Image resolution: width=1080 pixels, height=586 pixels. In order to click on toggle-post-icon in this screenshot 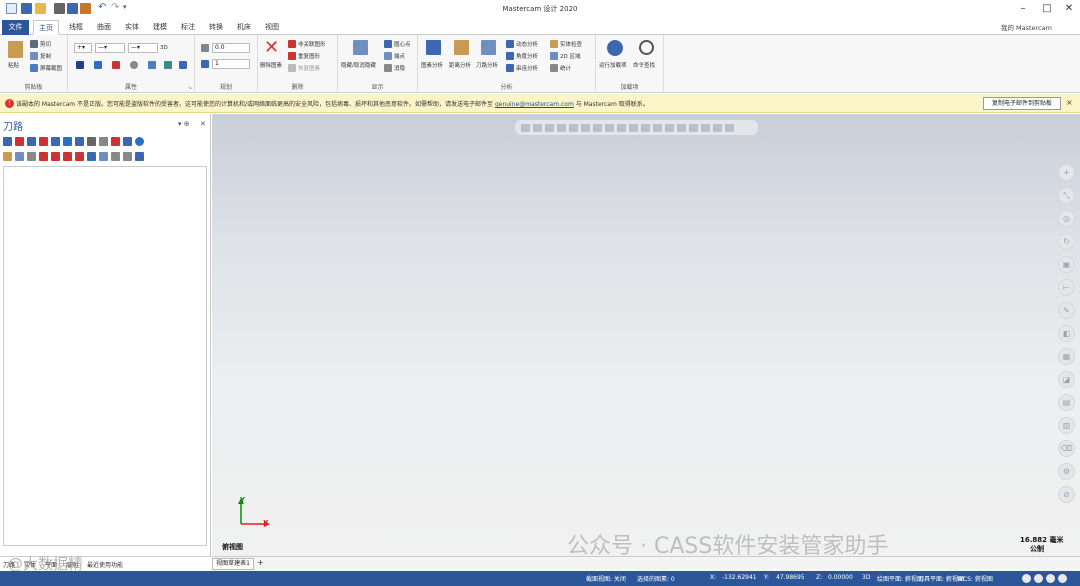, I will do `click(31, 156)`.